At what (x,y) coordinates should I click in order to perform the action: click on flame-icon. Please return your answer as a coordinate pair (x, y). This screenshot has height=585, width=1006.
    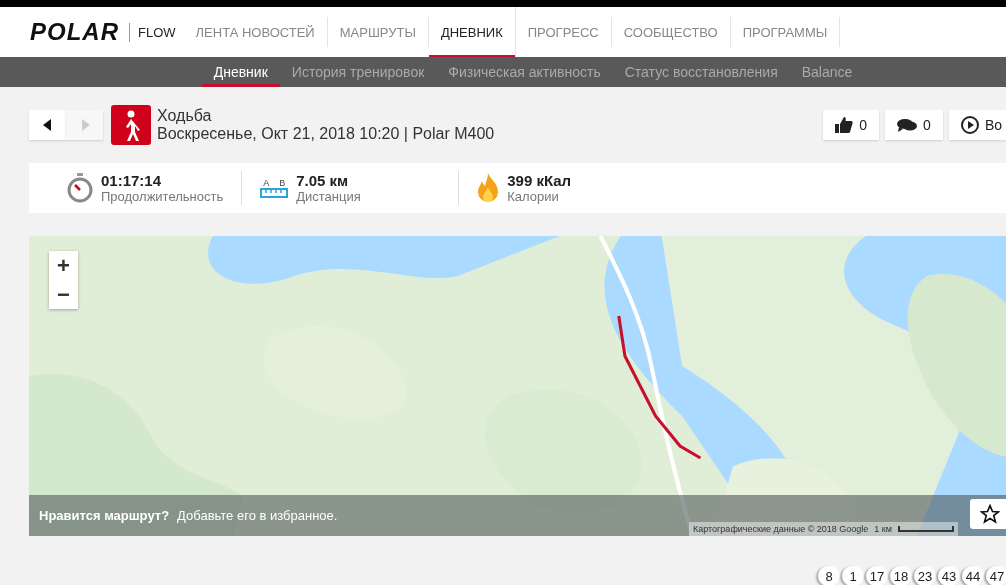
    Looking at the image, I should click on (488, 188).